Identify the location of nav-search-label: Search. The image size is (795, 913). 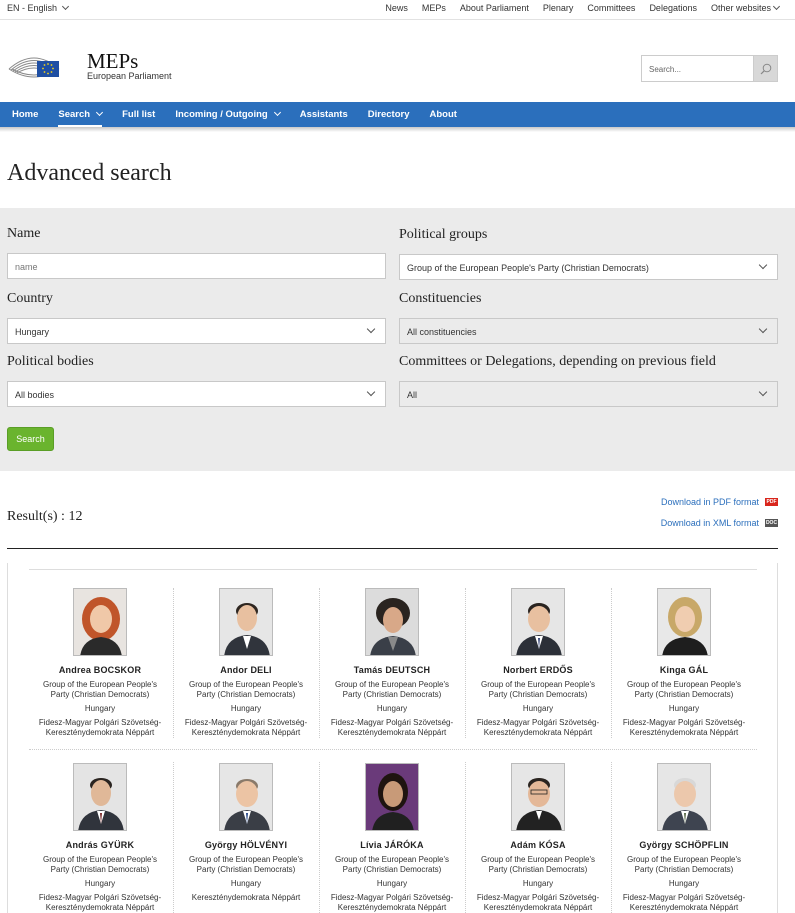
(74, 114).